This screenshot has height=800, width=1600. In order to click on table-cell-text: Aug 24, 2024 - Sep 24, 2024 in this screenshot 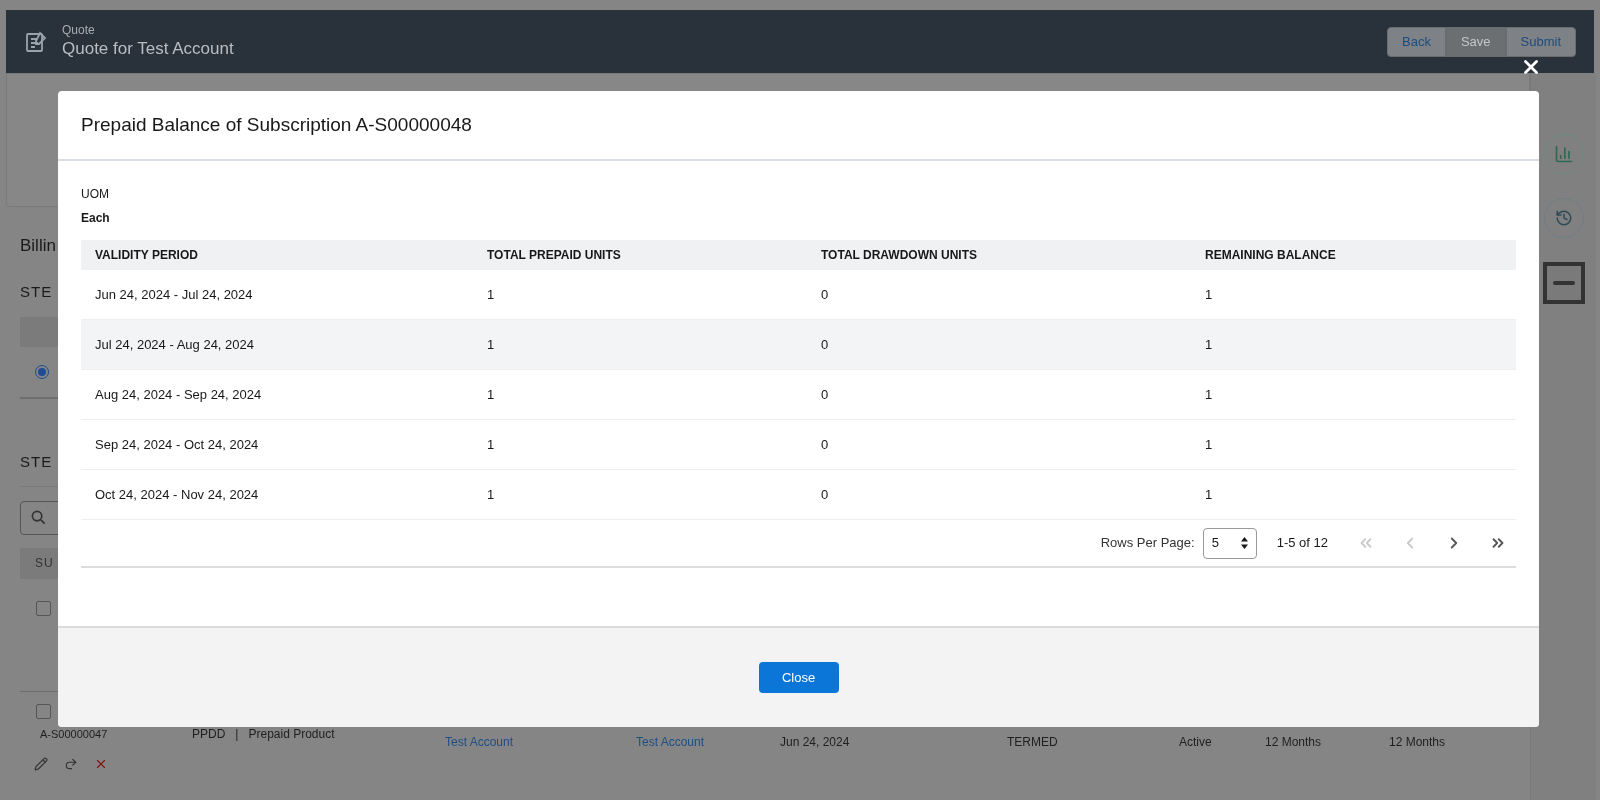, I will do `click(178, 394)`.